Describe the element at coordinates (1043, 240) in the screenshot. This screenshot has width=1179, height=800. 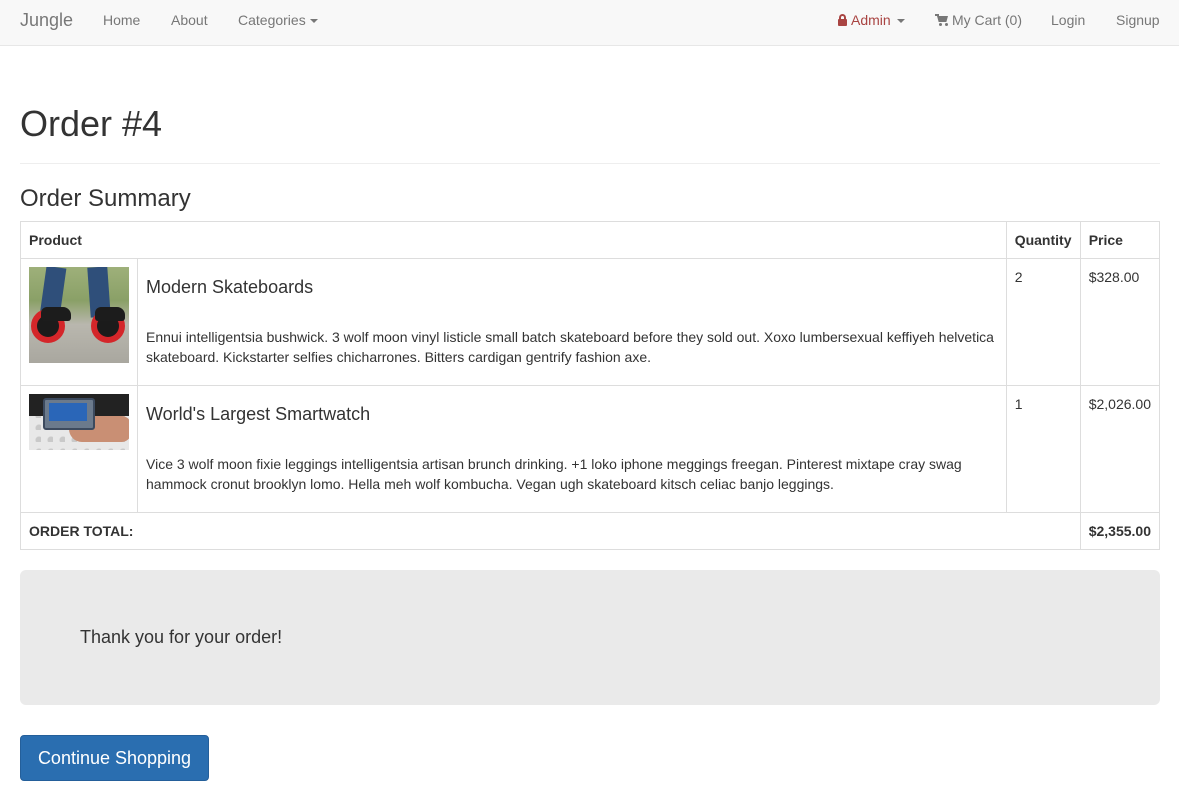
I see `header-quantity: Quantity` at that location.